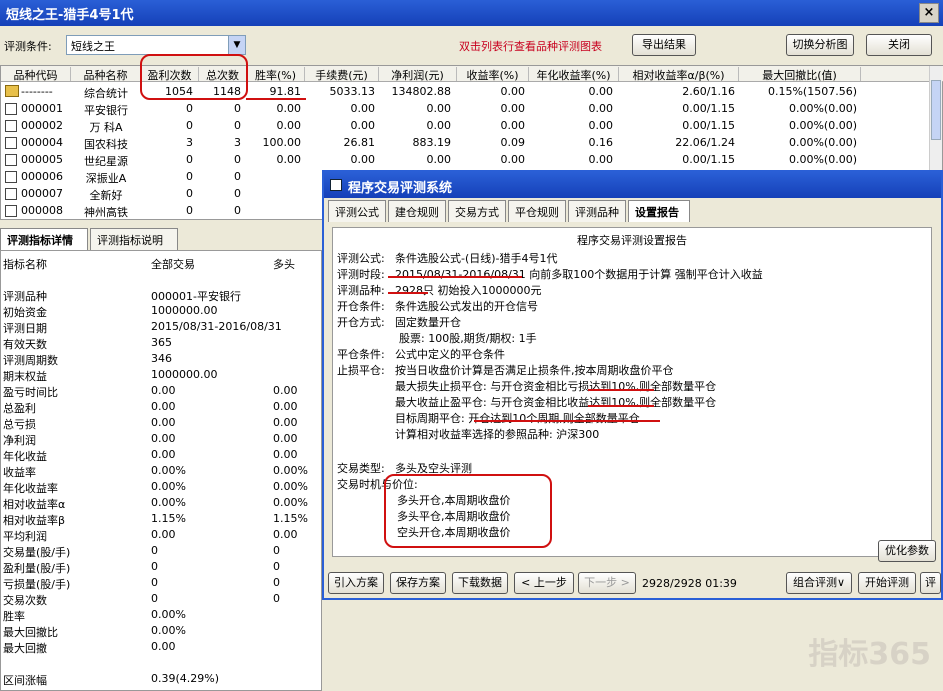 This screenshot has width=943, height=691. Describe the element at coordinates (168, 518) in the screenshot. I see `detail-cell: 1.15%` at that location.